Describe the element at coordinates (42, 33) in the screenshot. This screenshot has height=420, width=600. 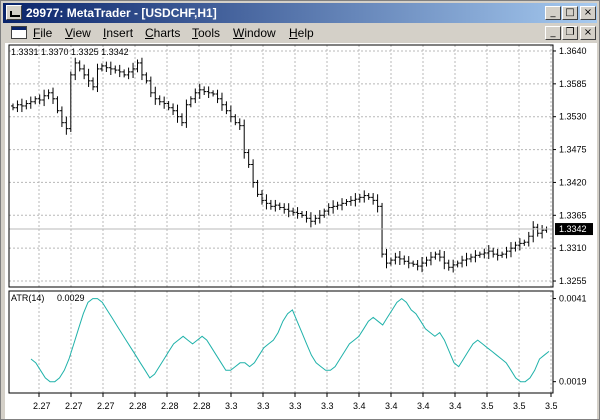
I see `menu-file: File` at that location.